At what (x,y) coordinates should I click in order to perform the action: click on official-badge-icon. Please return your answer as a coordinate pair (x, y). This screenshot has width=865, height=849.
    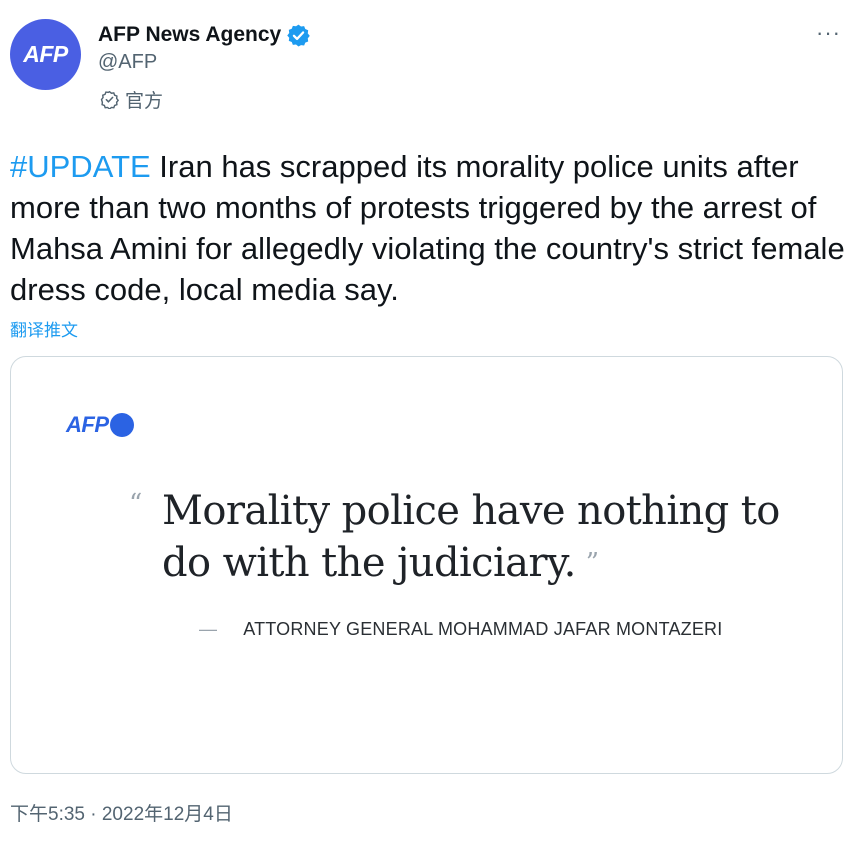
    Looking at the image, I should click on (109, 99).